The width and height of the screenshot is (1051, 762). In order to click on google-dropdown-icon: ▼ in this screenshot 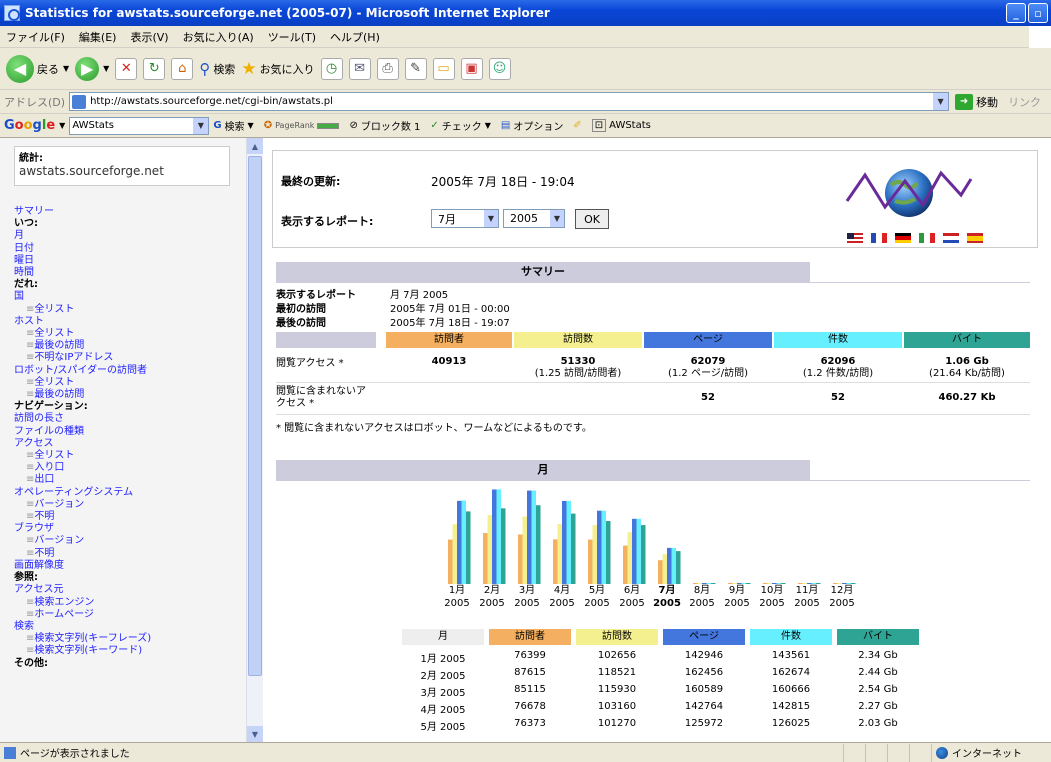, I will do `click(200, 125)`.